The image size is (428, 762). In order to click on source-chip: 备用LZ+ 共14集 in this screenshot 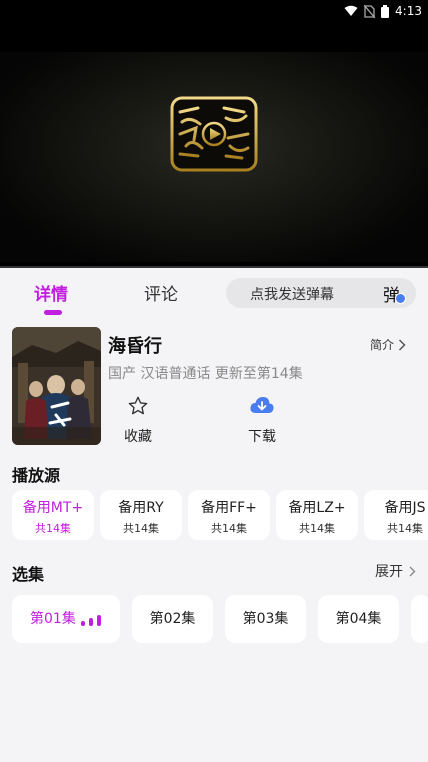, I will do `click(317, 515)`.